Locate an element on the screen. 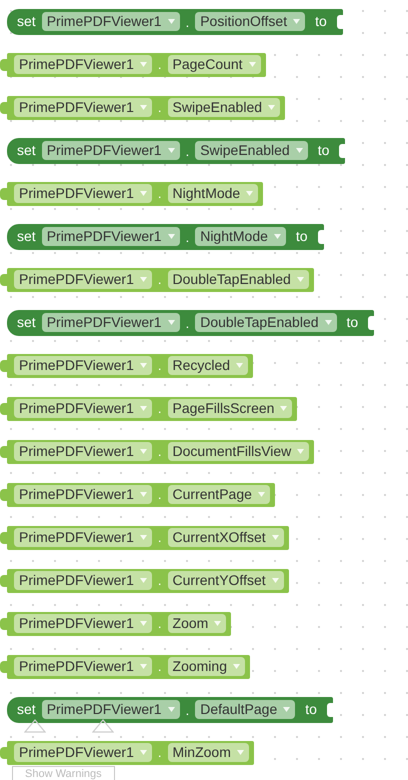 The image size is (408, 780). getter-block: PrimePDFViewer1 . CurrentXOffset is located at coordinates (148, 538).